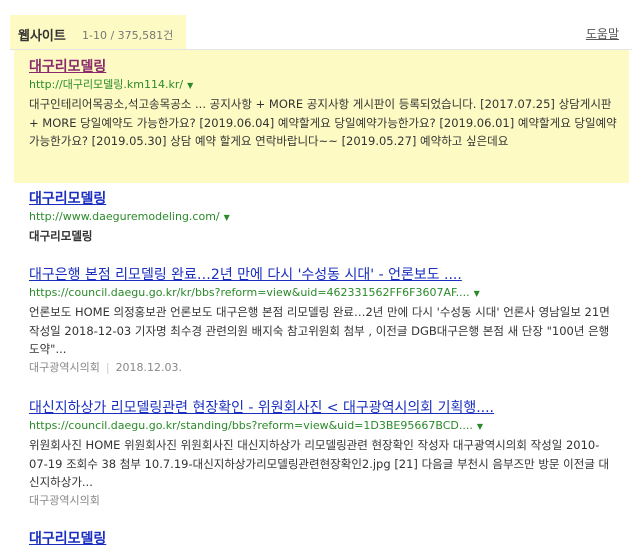 The width and height of the screenshot is (642, 546). I want to click on help-link: 도움말, so click(602, 33).